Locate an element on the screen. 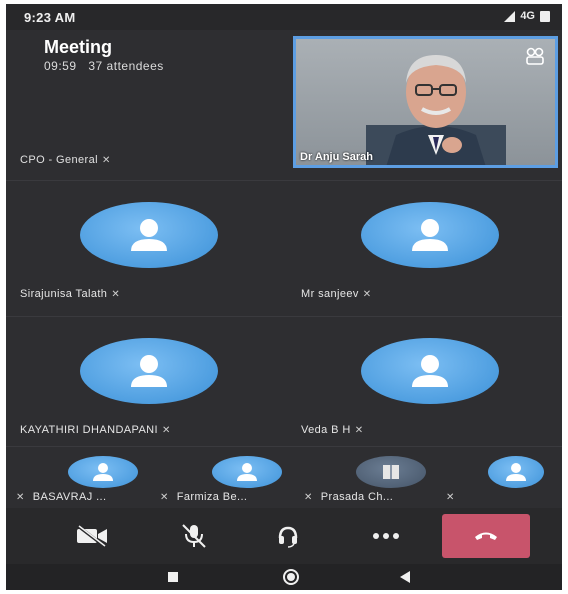  meeting-header: Meeting 09:59 37 attendees is located at coordinates (108, 54).